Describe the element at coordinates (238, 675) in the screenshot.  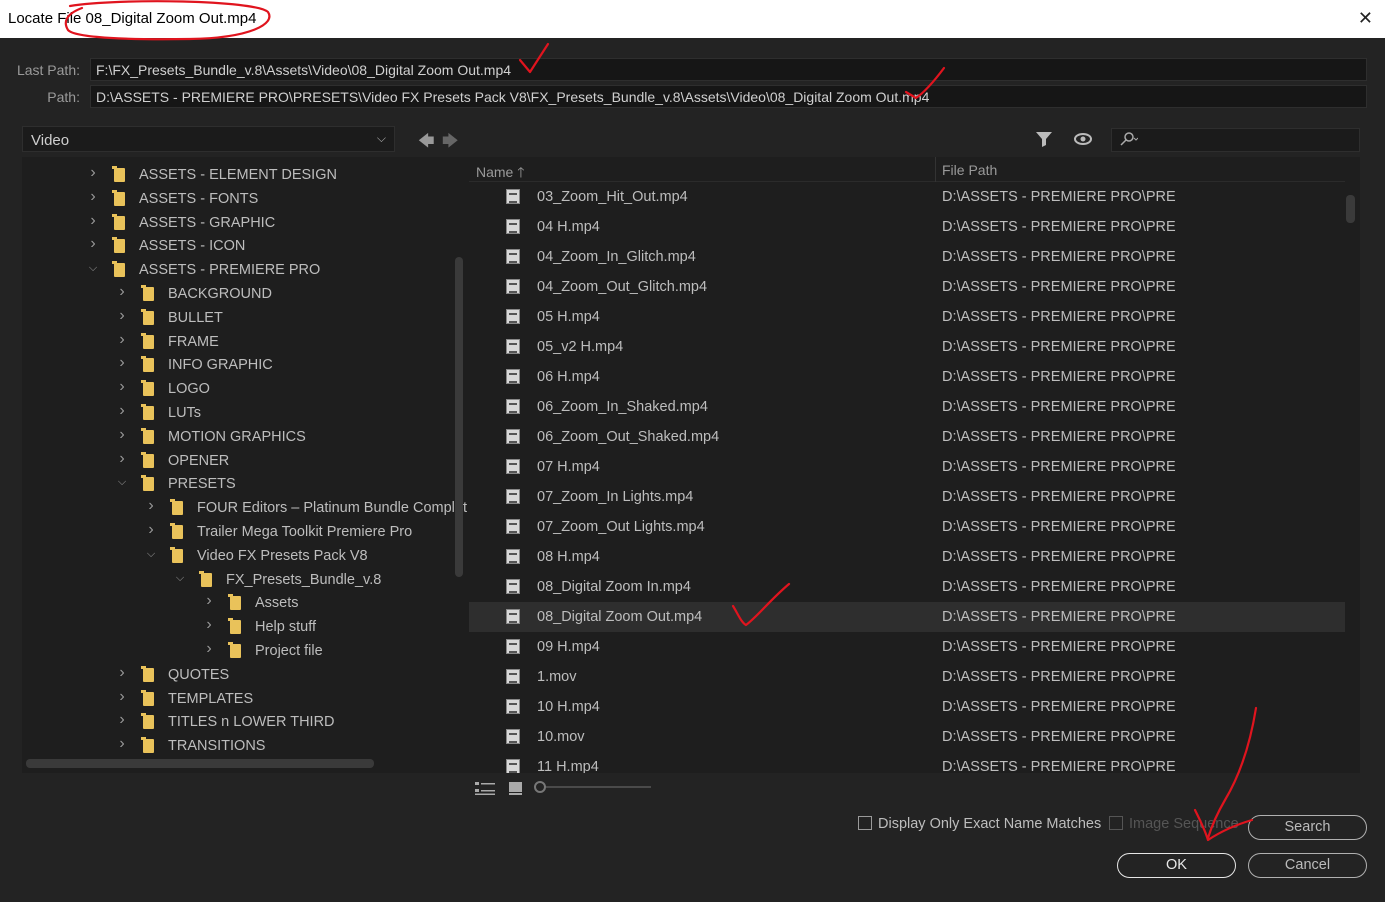
I see `tree-item: › QUOTES` at that location.